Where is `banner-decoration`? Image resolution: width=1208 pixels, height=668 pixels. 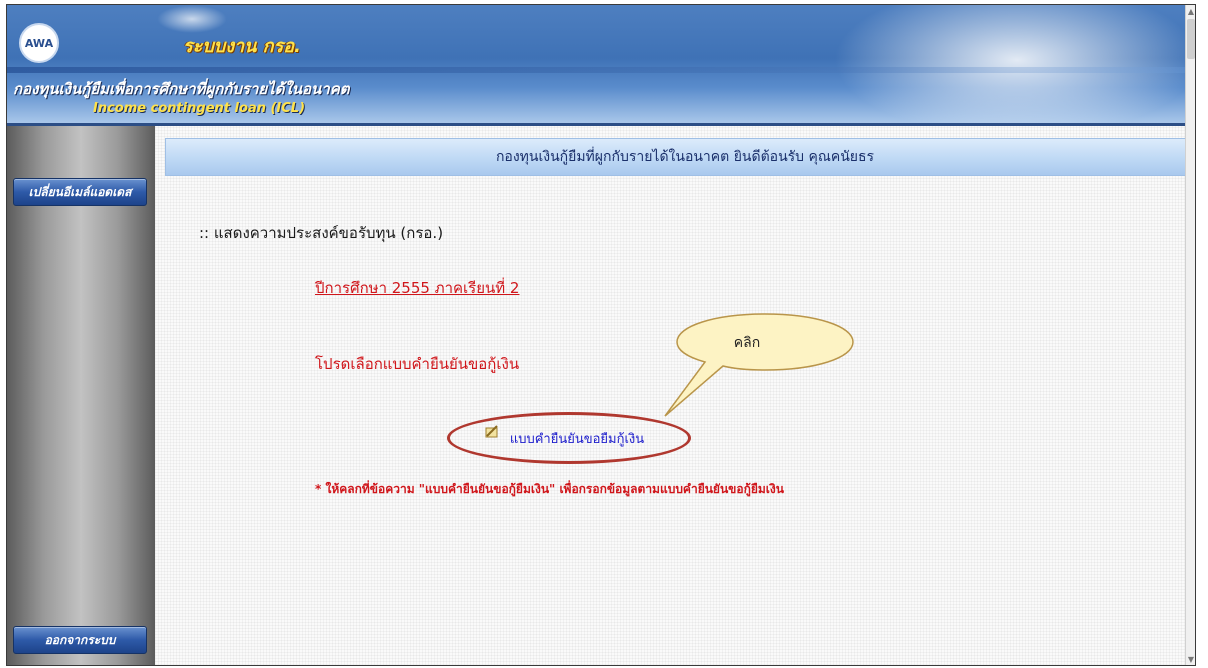 banner-decoration is located at coordinates (192, 19).